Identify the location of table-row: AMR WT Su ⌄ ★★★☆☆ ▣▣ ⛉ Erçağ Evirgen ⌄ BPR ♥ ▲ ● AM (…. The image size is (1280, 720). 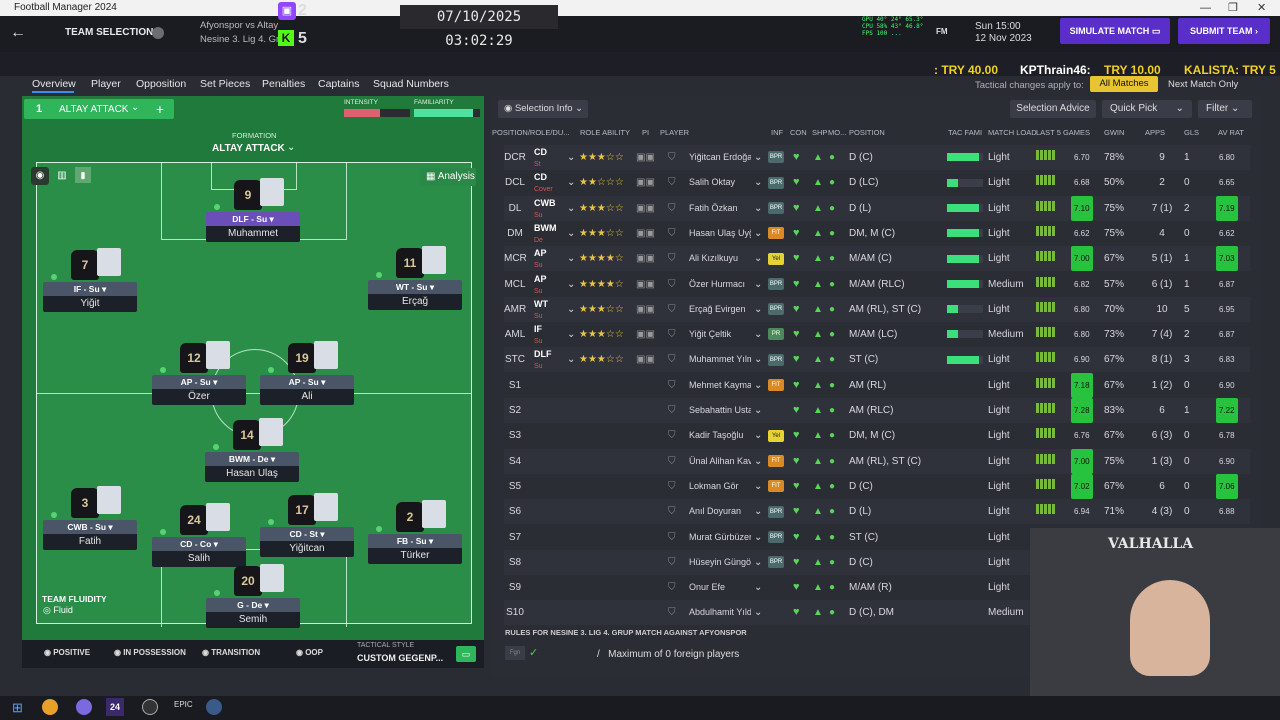
(877, 309).